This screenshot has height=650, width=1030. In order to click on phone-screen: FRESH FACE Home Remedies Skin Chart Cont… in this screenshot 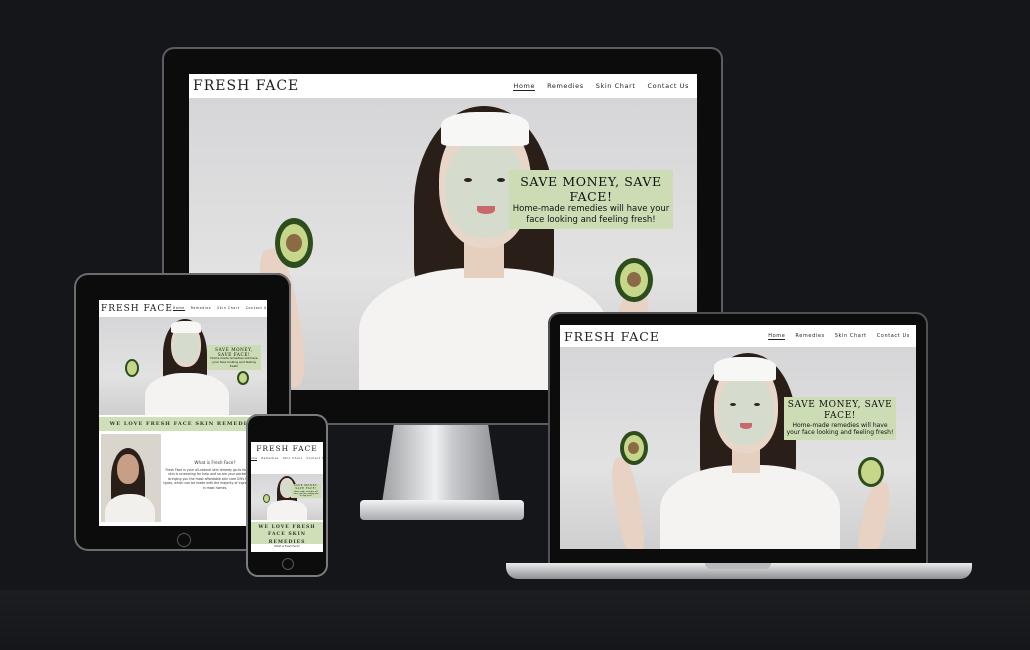, I will do `click(287, 497)`.